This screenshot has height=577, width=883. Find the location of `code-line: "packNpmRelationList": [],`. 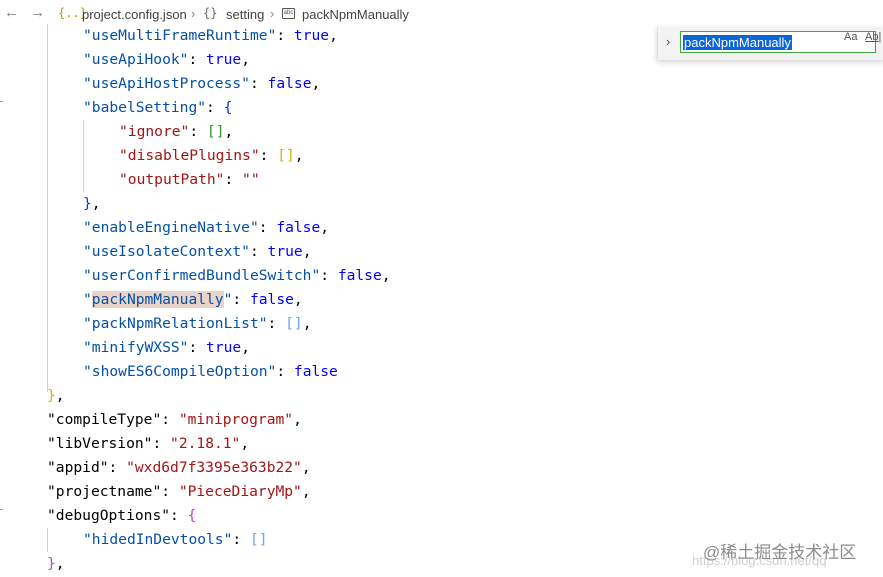

code-line: "packNpmRelationList": [], is located at coordinates (197, 323).